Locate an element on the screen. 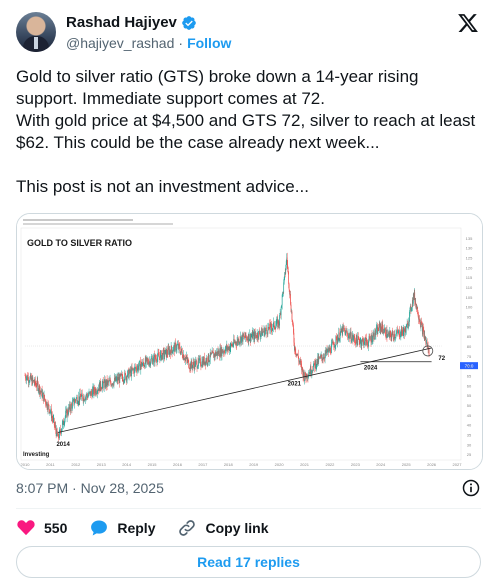 The width and height of the screenshot is (497, 588). x-tick-label: 2016 is located at coordinates (178, 464).